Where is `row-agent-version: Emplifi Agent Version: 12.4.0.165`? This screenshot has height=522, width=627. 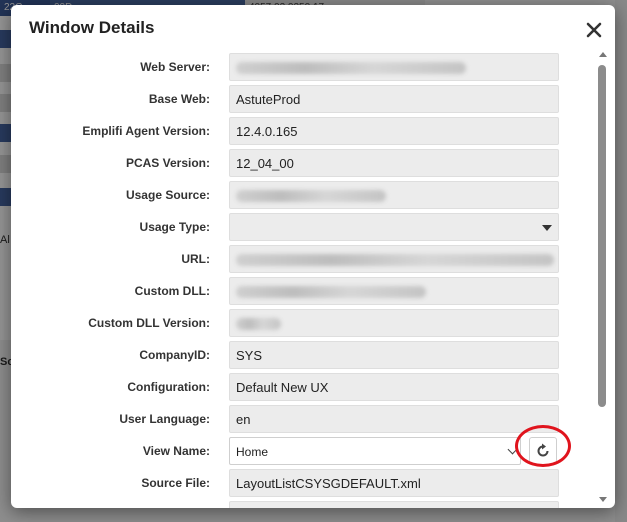
row-agent-version: Emplifi Agent Version: 12.4.0.165 is located at coordinates (303, 131).